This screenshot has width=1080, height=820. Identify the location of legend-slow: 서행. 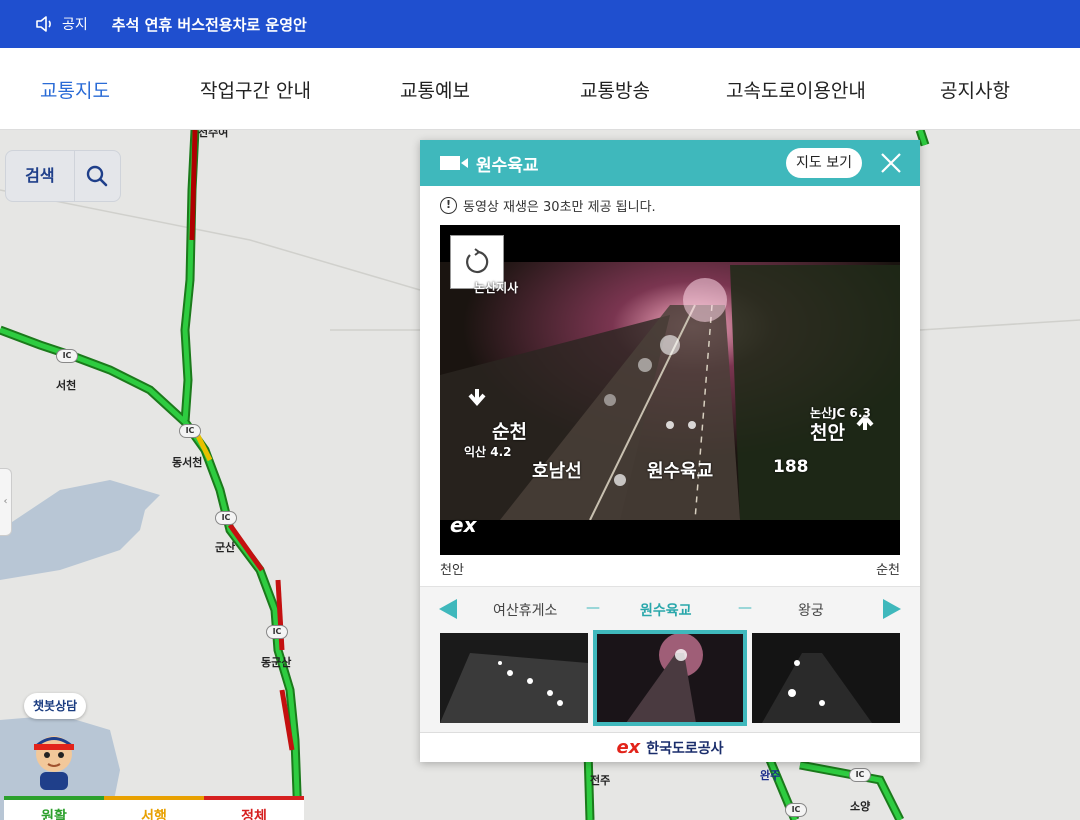
(154, 808).